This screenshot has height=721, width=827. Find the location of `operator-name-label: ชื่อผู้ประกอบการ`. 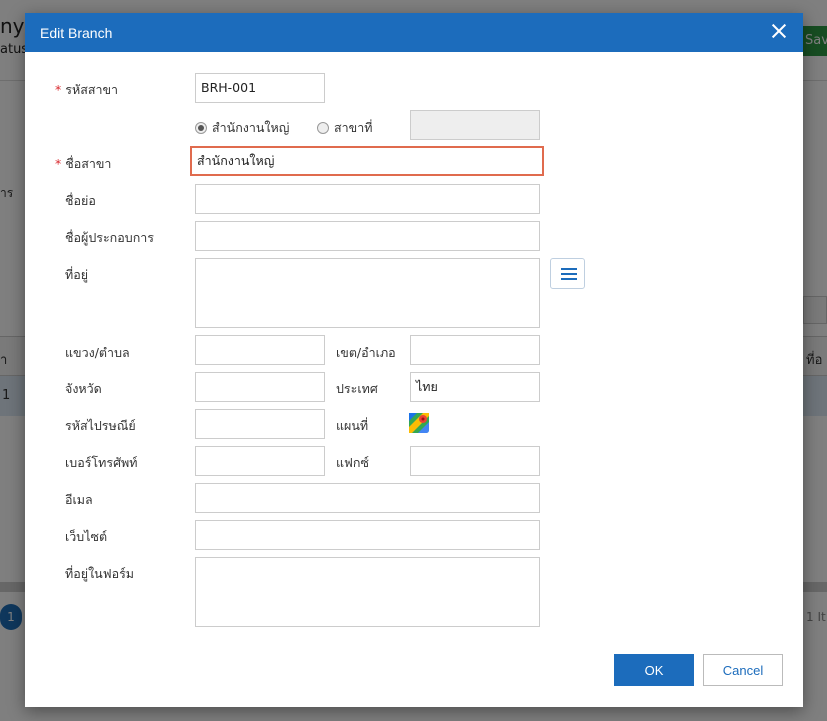

operator-name-label: ชื่อผู้ประกอบการ is located at coordinates (109, 237).